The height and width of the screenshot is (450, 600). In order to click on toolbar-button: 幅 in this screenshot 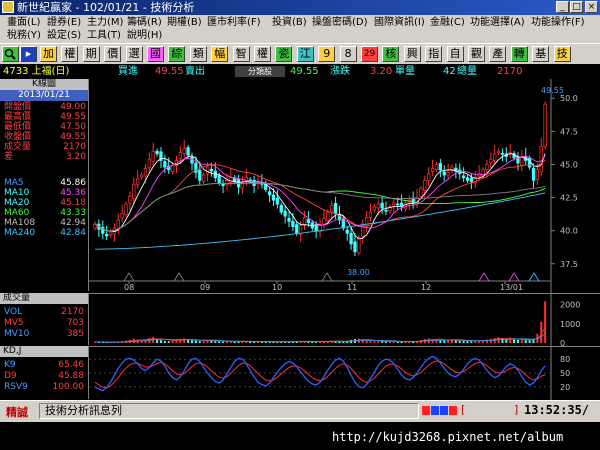, I will do `click(220, 54)`.